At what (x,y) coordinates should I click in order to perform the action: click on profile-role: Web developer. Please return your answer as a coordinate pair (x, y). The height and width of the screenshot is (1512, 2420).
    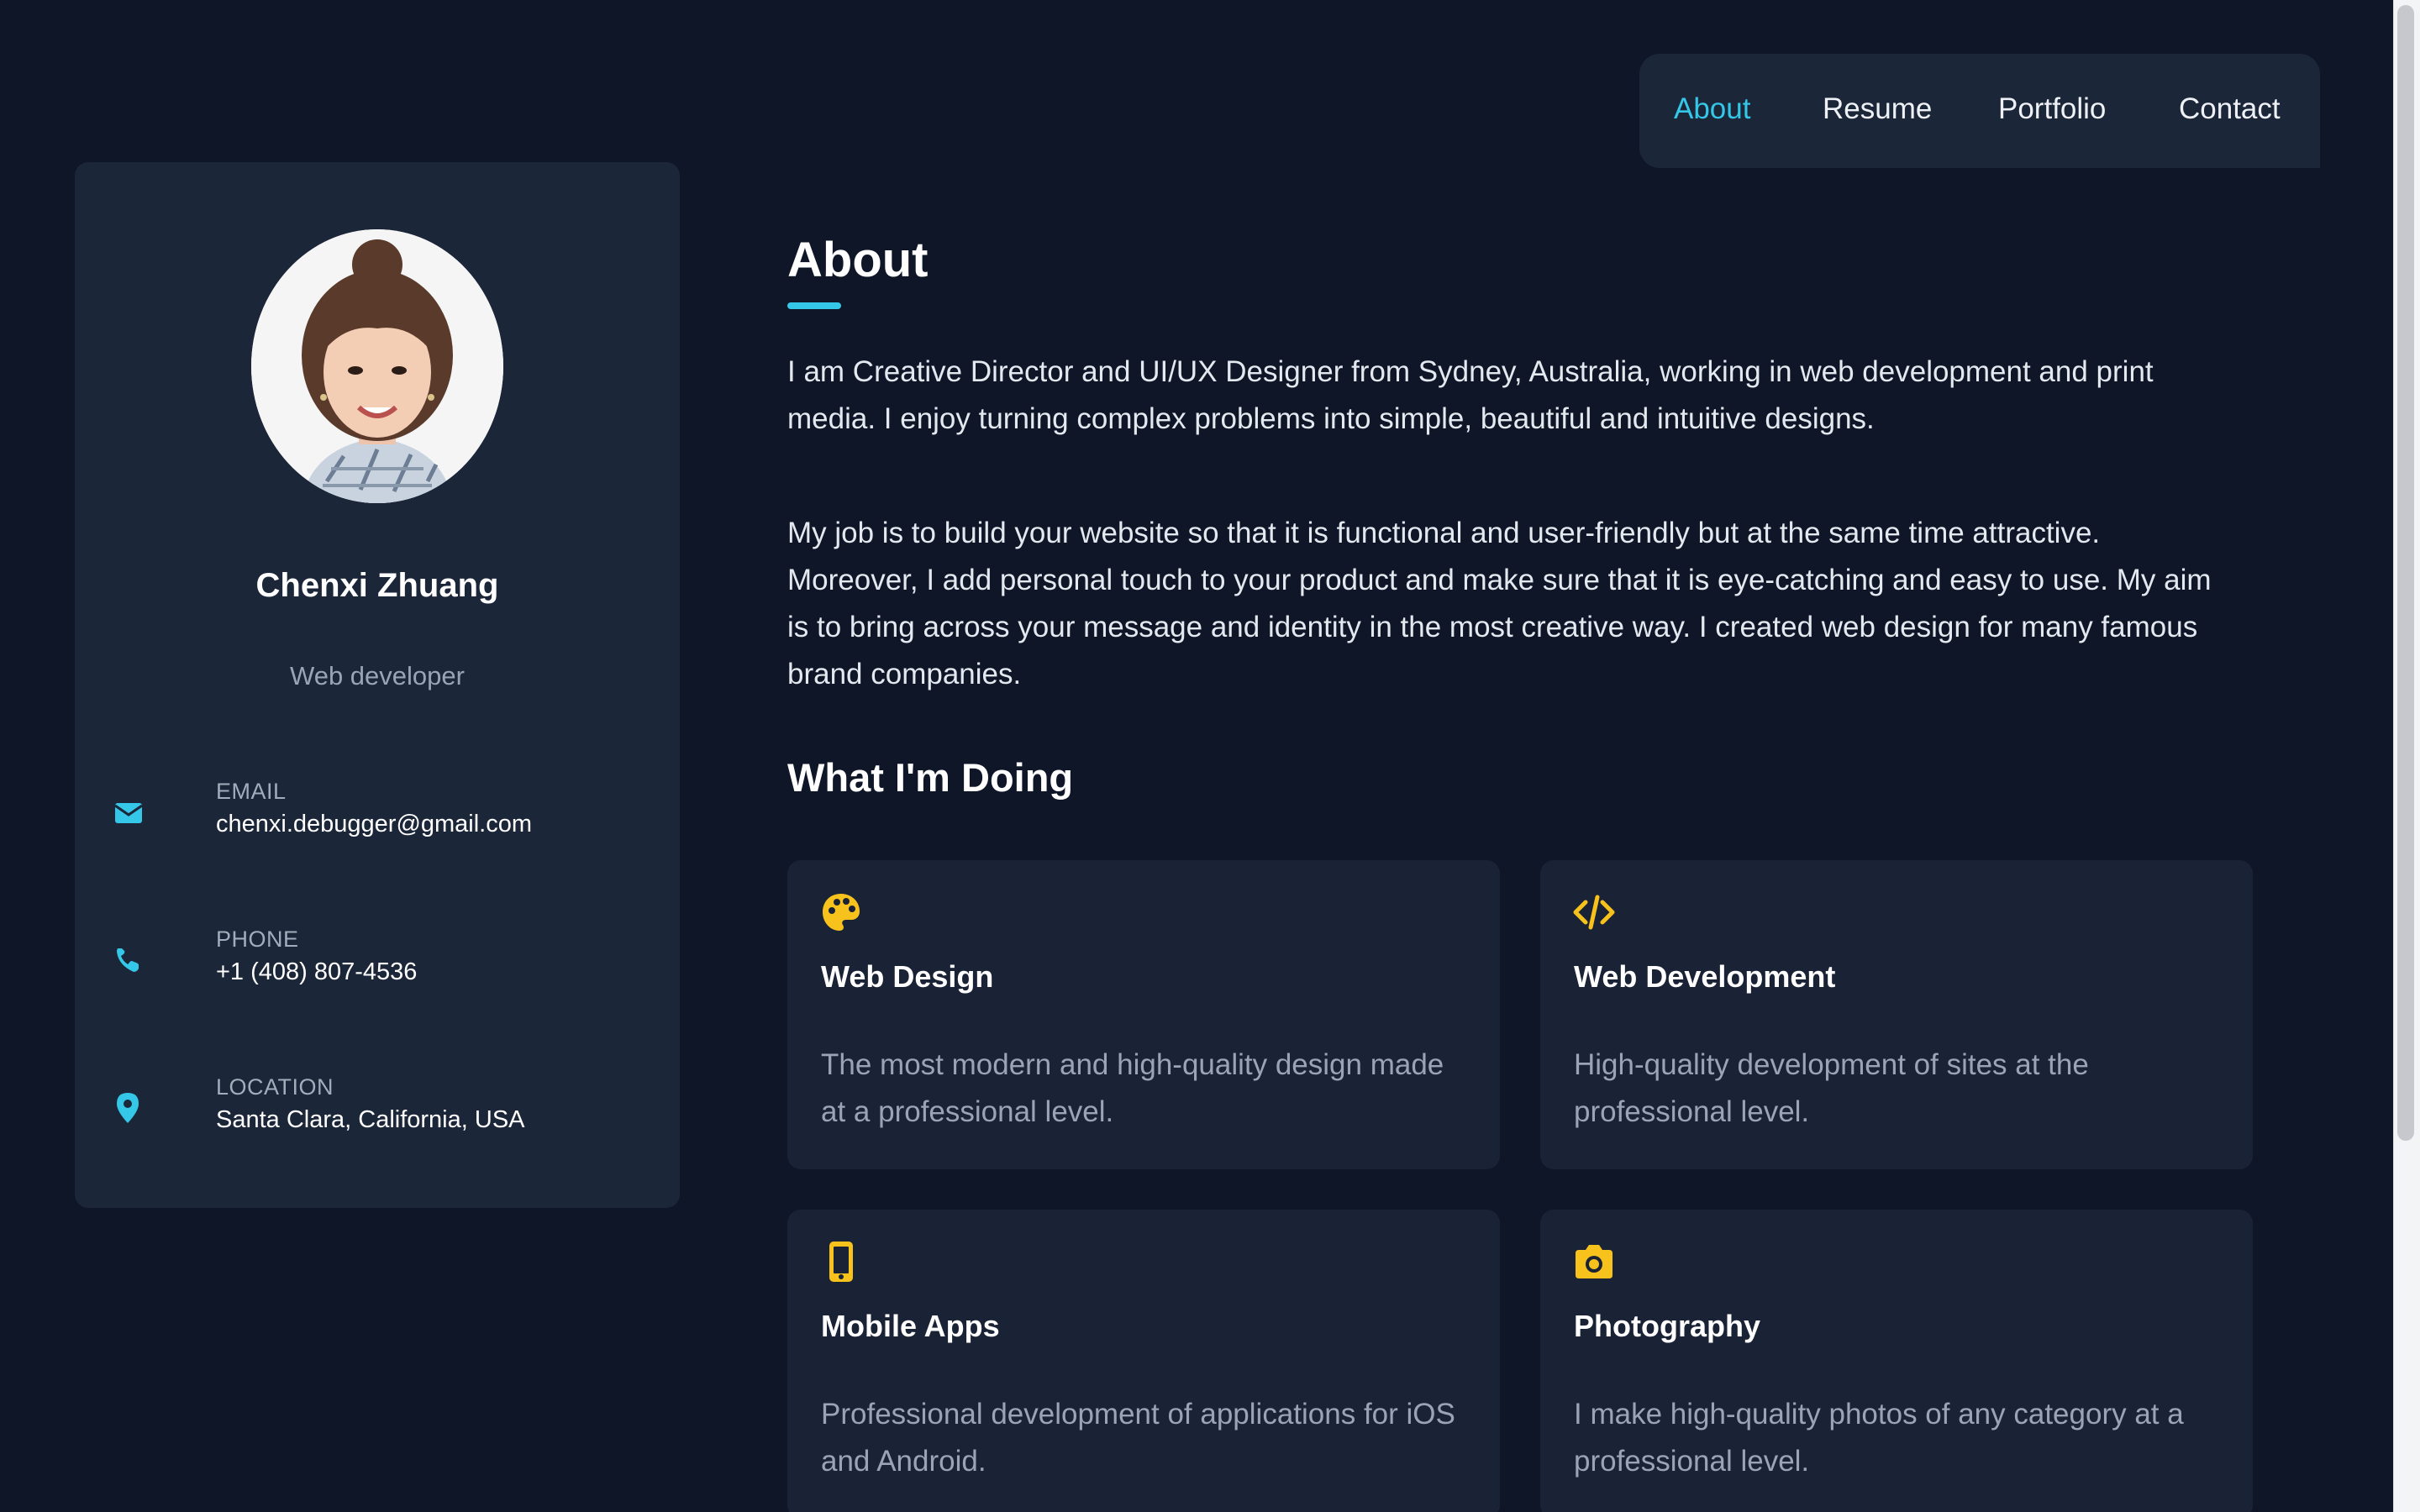
    Looking at the image, I should click on (377, 675).